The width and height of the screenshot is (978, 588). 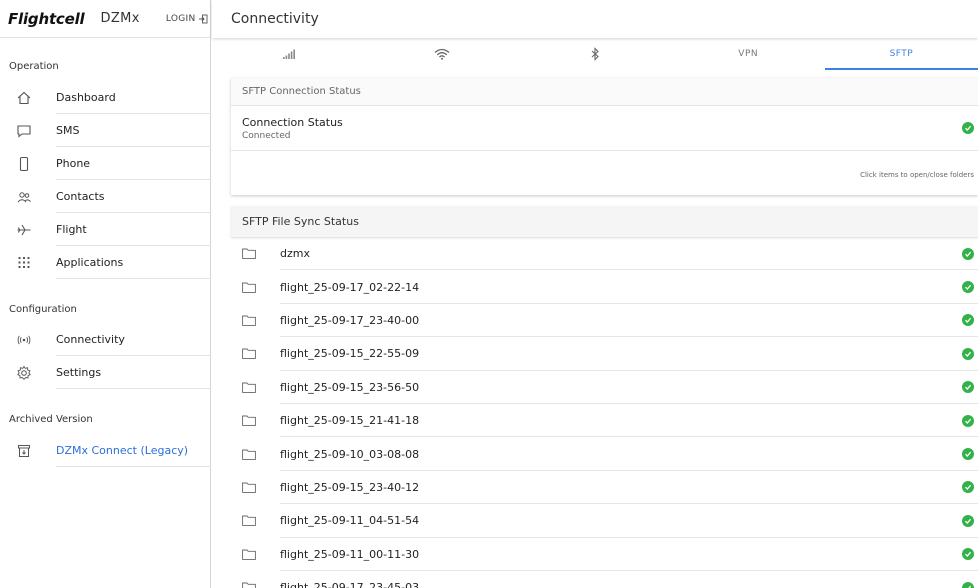 What do you see at coordinates (24, 131) in the screenshot?
I see `message-icon` at bounding box center [24, 131].